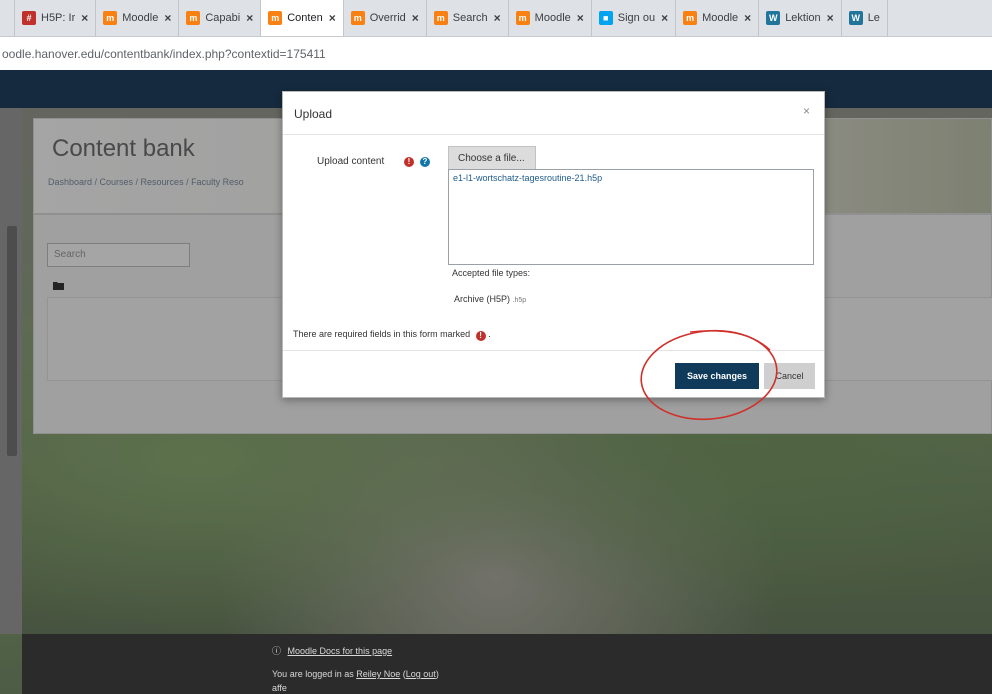  I want to click on browser-tab: m Capabi ×, so click(220, 18).